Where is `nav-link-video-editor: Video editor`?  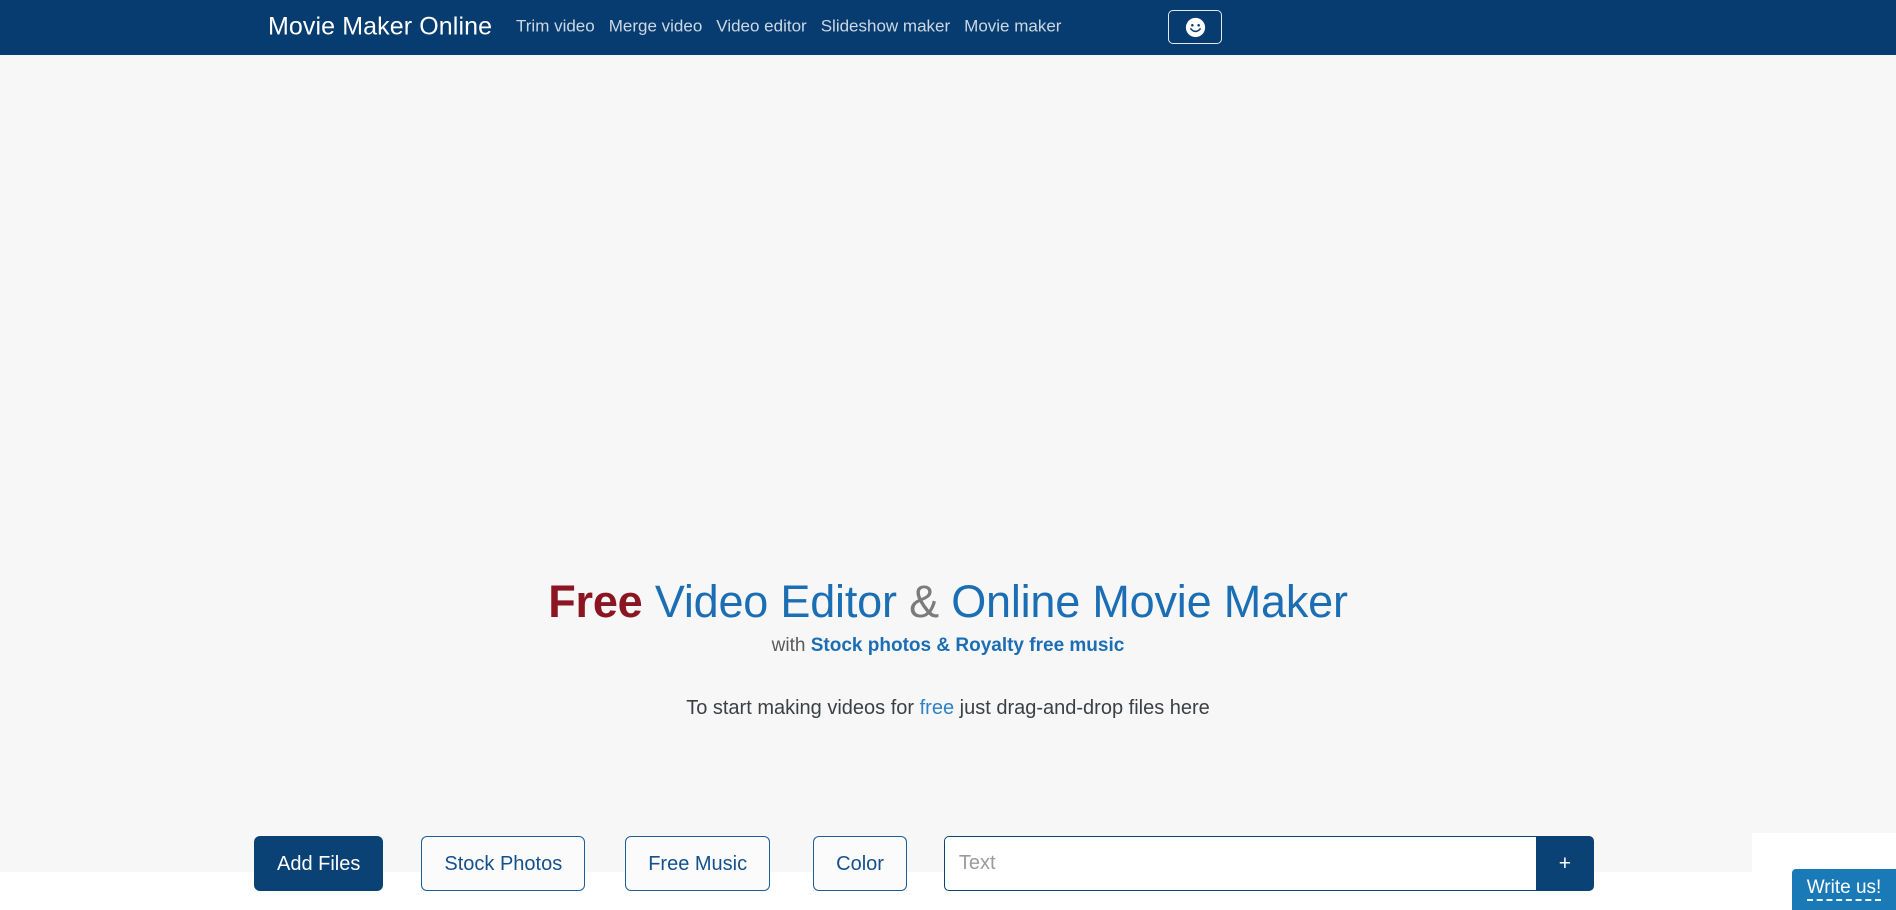 nav-link-video-editor: Video editor is located at coordinates (768, 26).